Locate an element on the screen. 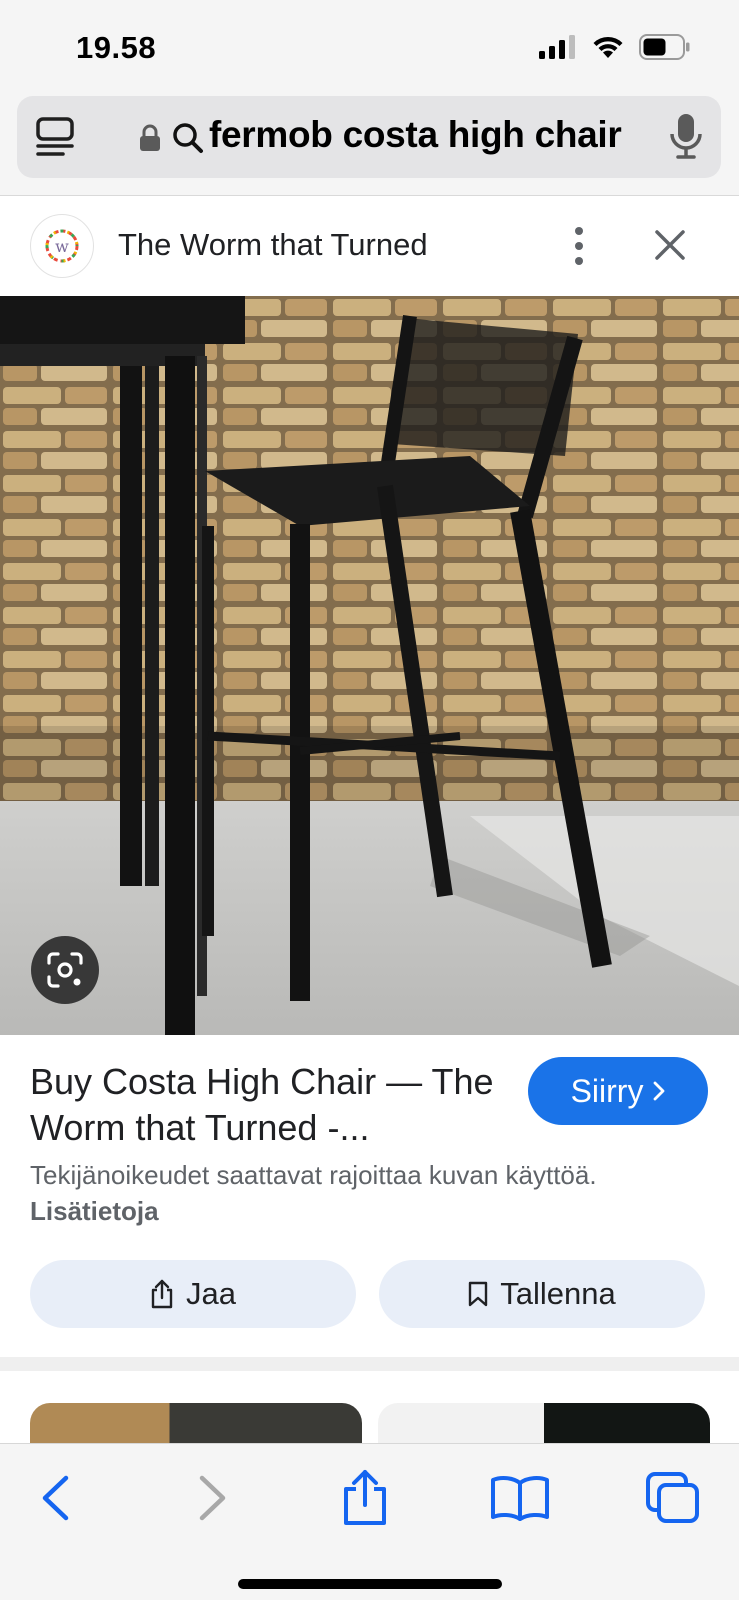 Image resolution: width=739 pixels, height=1600 pixels. bookmarks-button is located at coordinates (520, 1498).